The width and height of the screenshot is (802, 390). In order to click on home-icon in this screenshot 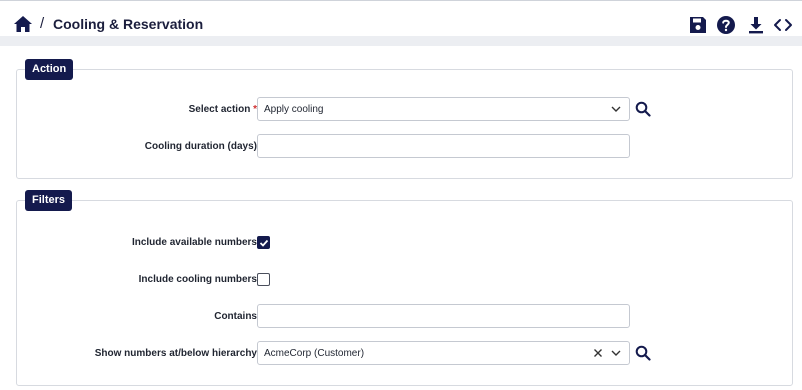, I will do `click(23, 24)`.